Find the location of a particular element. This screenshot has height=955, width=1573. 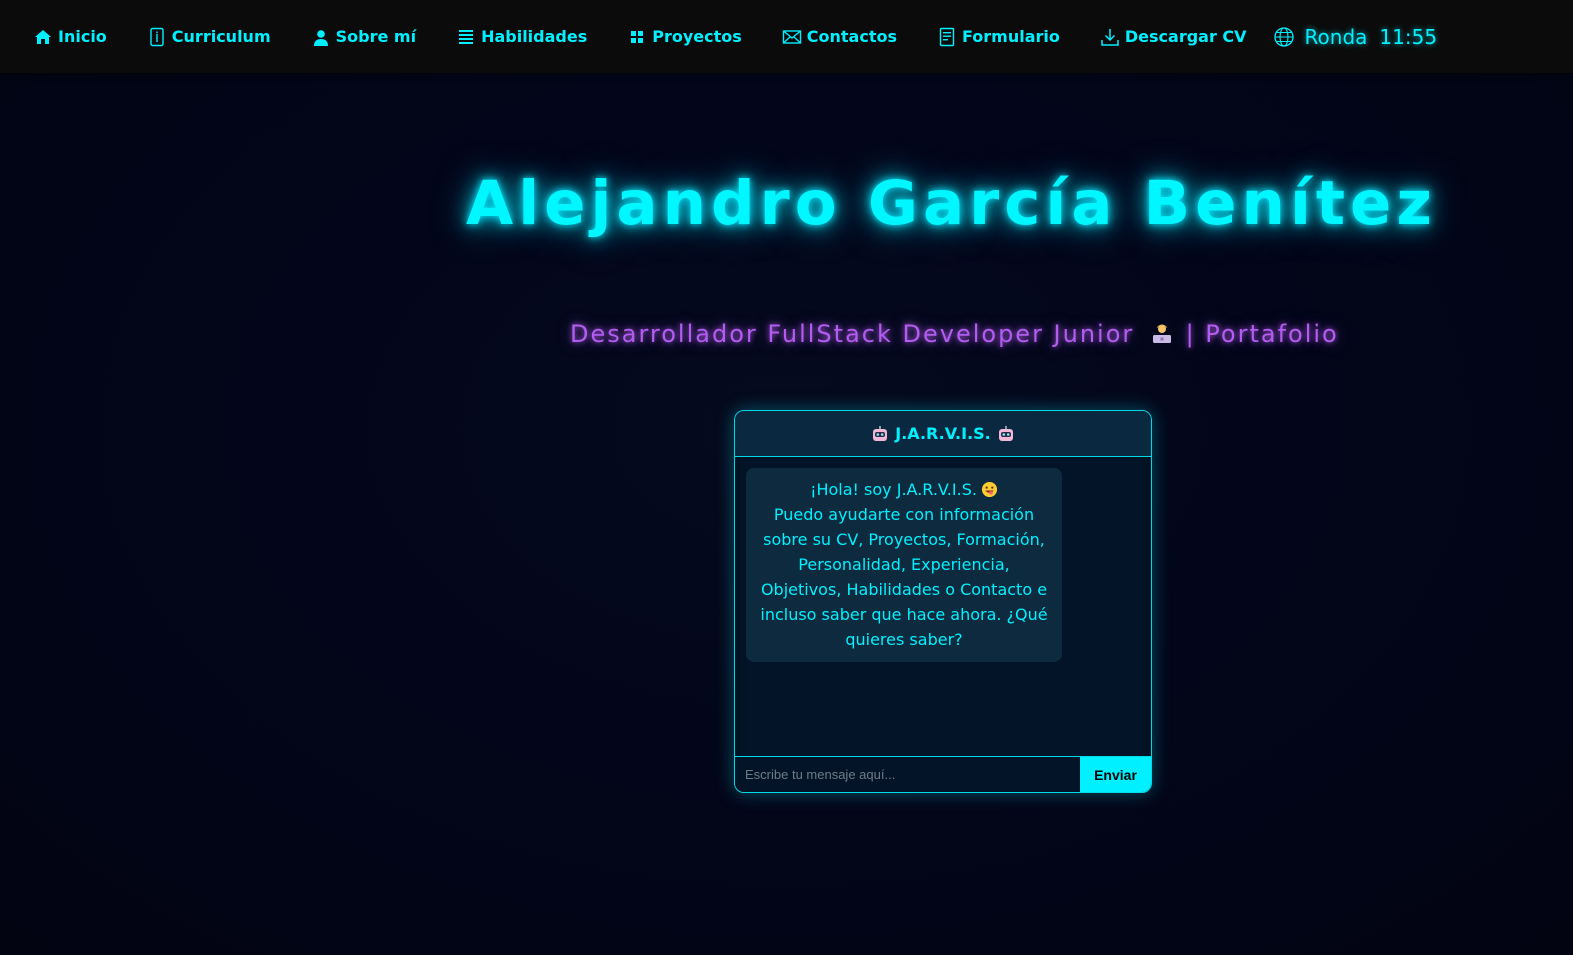

location-clock: Ronda 11:55 is located at coordinates (1355, 36).